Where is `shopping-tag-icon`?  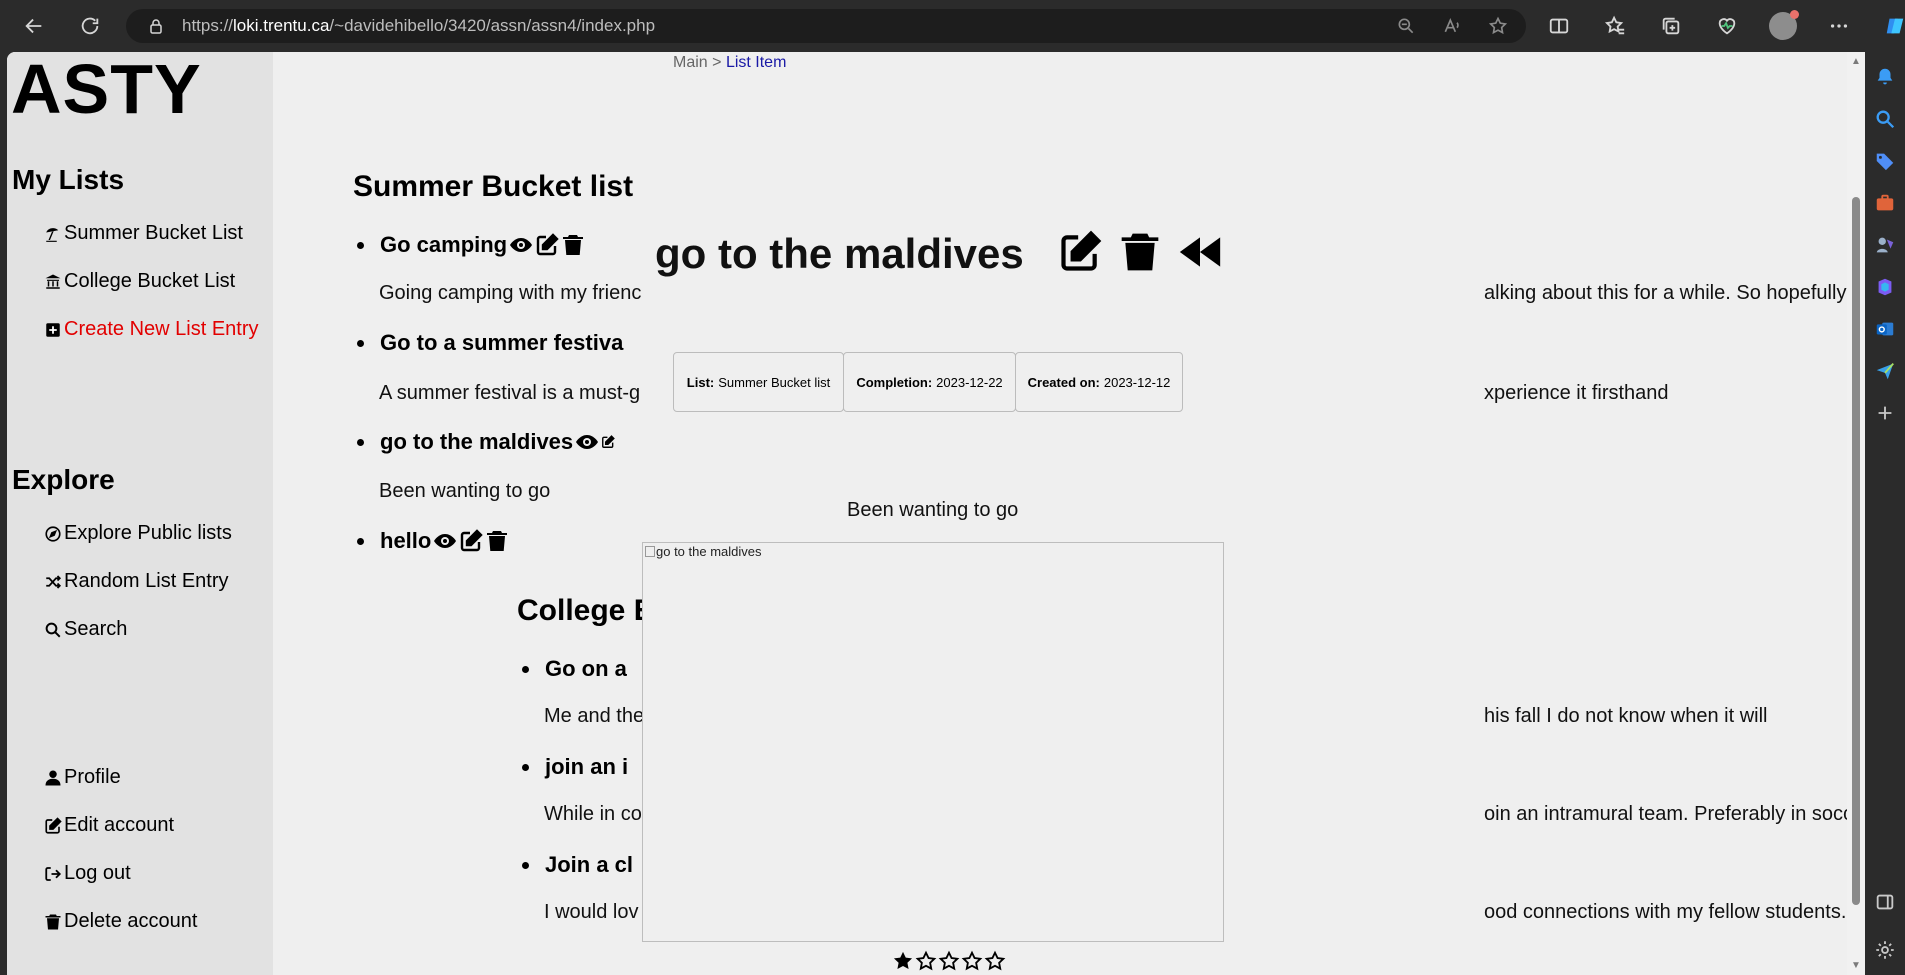
shopping-tag-icon is located at coordinates (1885, 161).